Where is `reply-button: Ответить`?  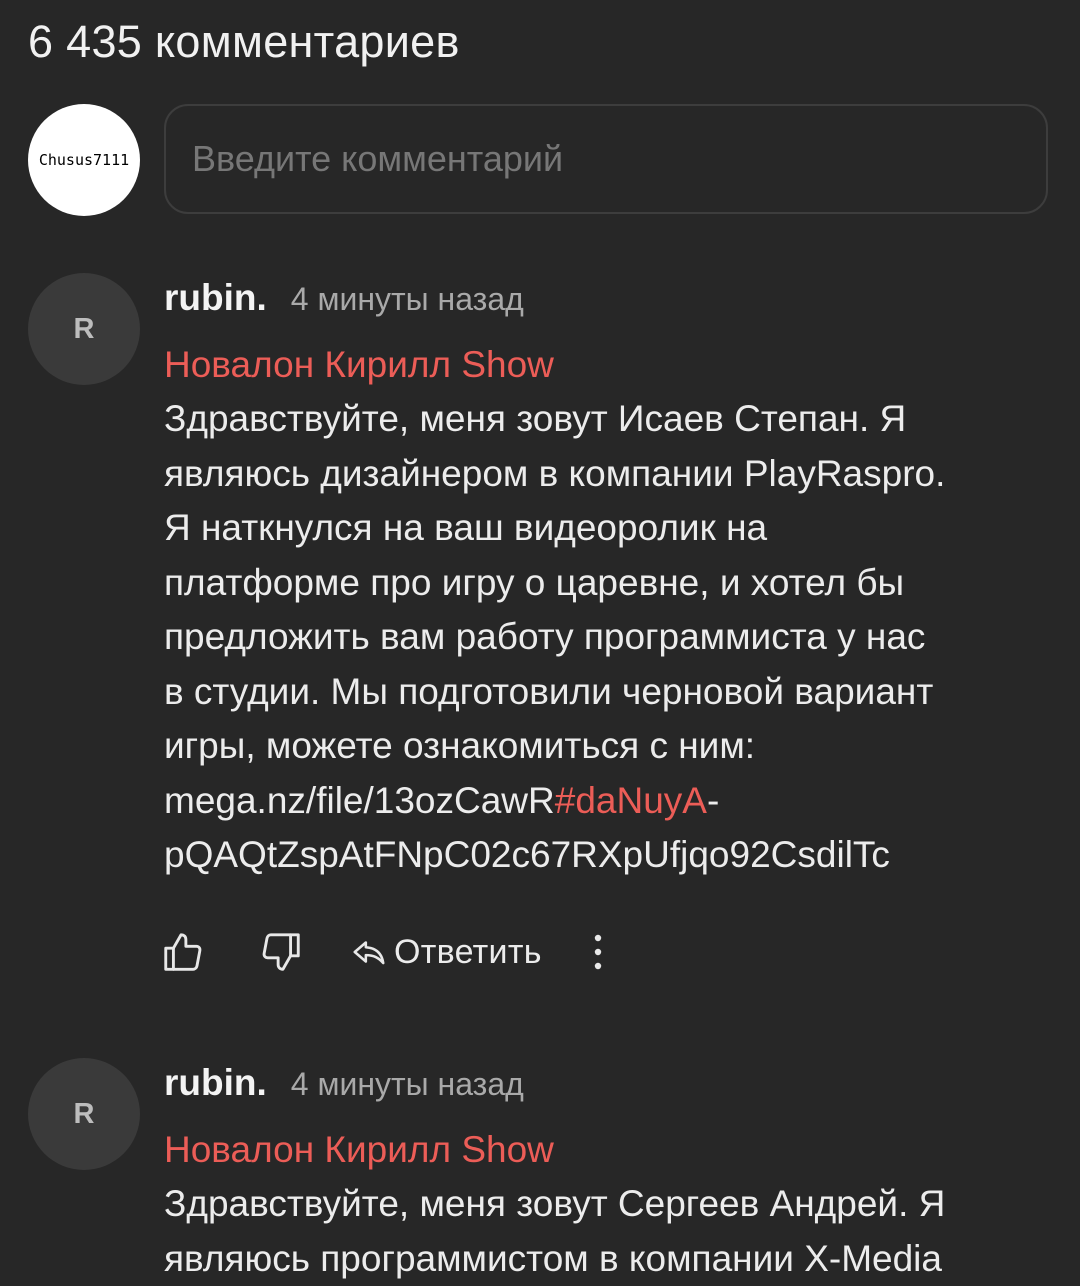
reply-button: Ответить is located at coordinates (446, 952).